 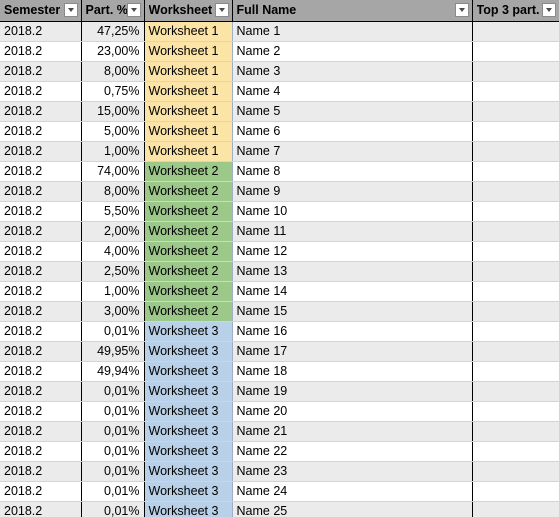 I want to click on table-row: 2018.2 0,01% Worksheet 3 Name 24, so click(x=279, y=491).